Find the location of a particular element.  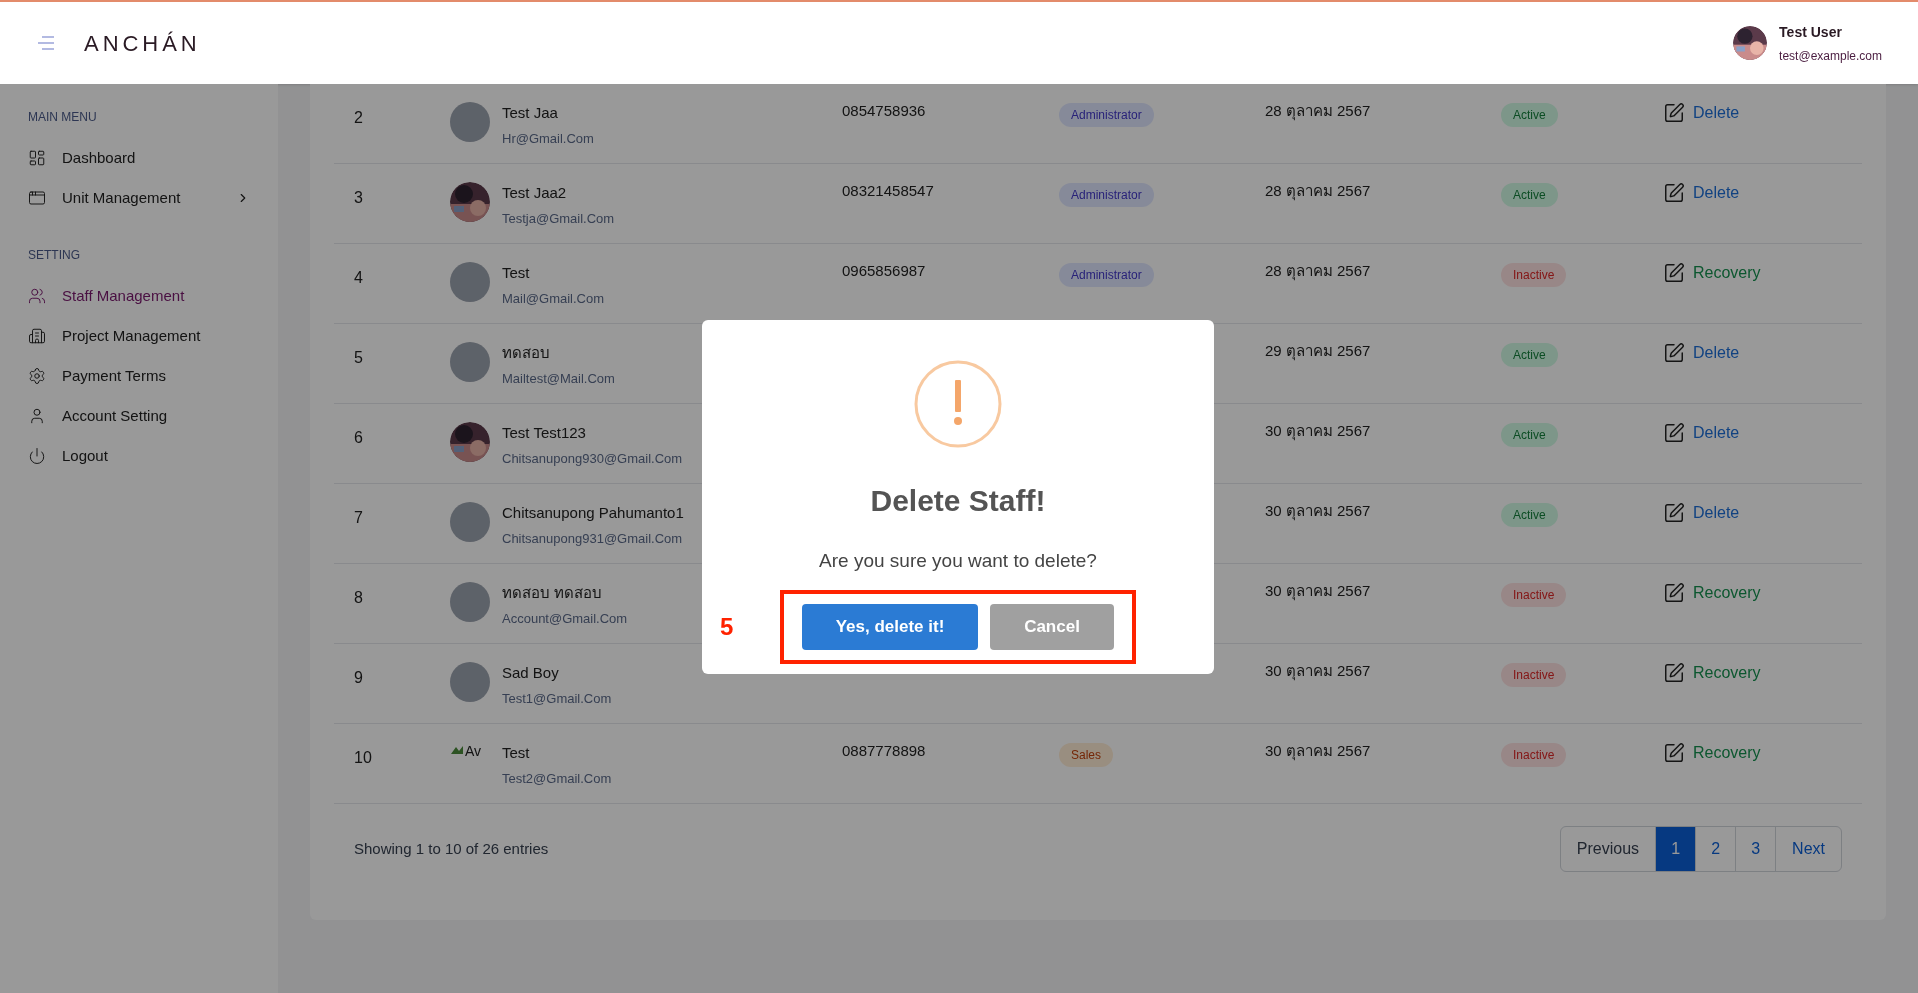

staff-email: Test1@Gmail.Com is located at coordinates (557, 698).